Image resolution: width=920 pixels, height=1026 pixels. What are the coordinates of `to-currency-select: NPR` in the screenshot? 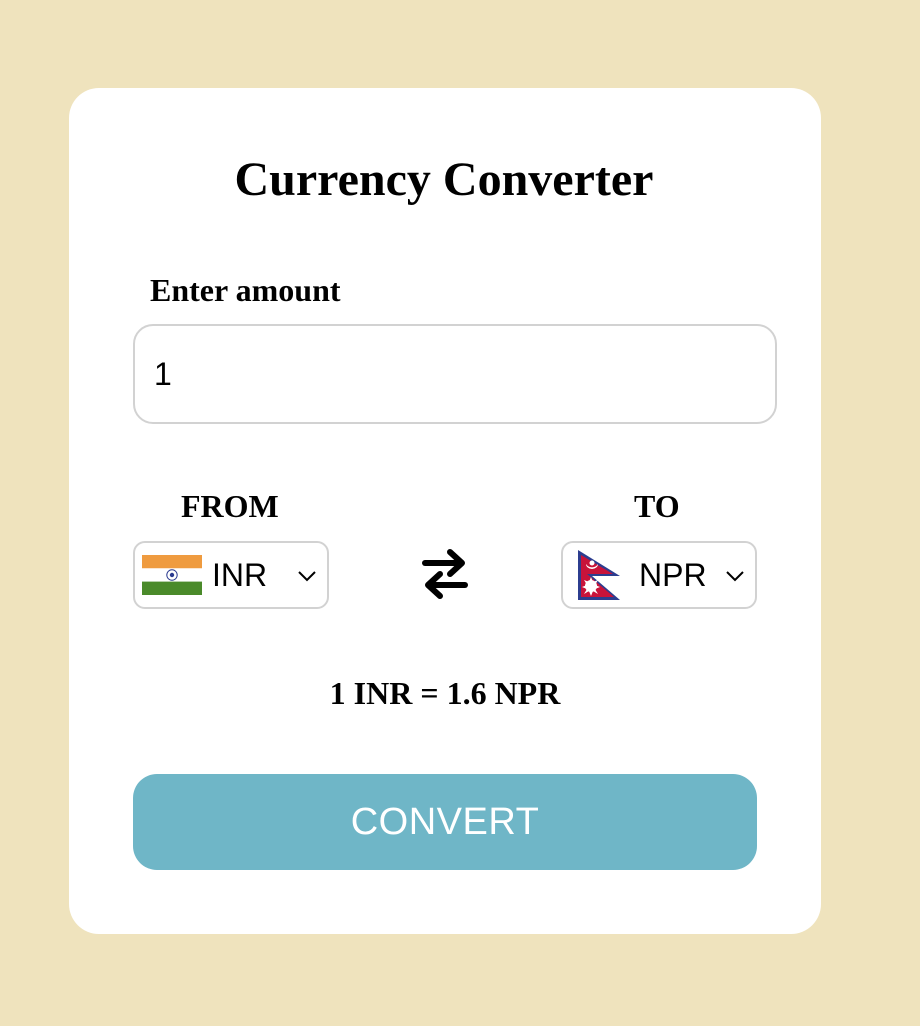 It's located at (659, 575).